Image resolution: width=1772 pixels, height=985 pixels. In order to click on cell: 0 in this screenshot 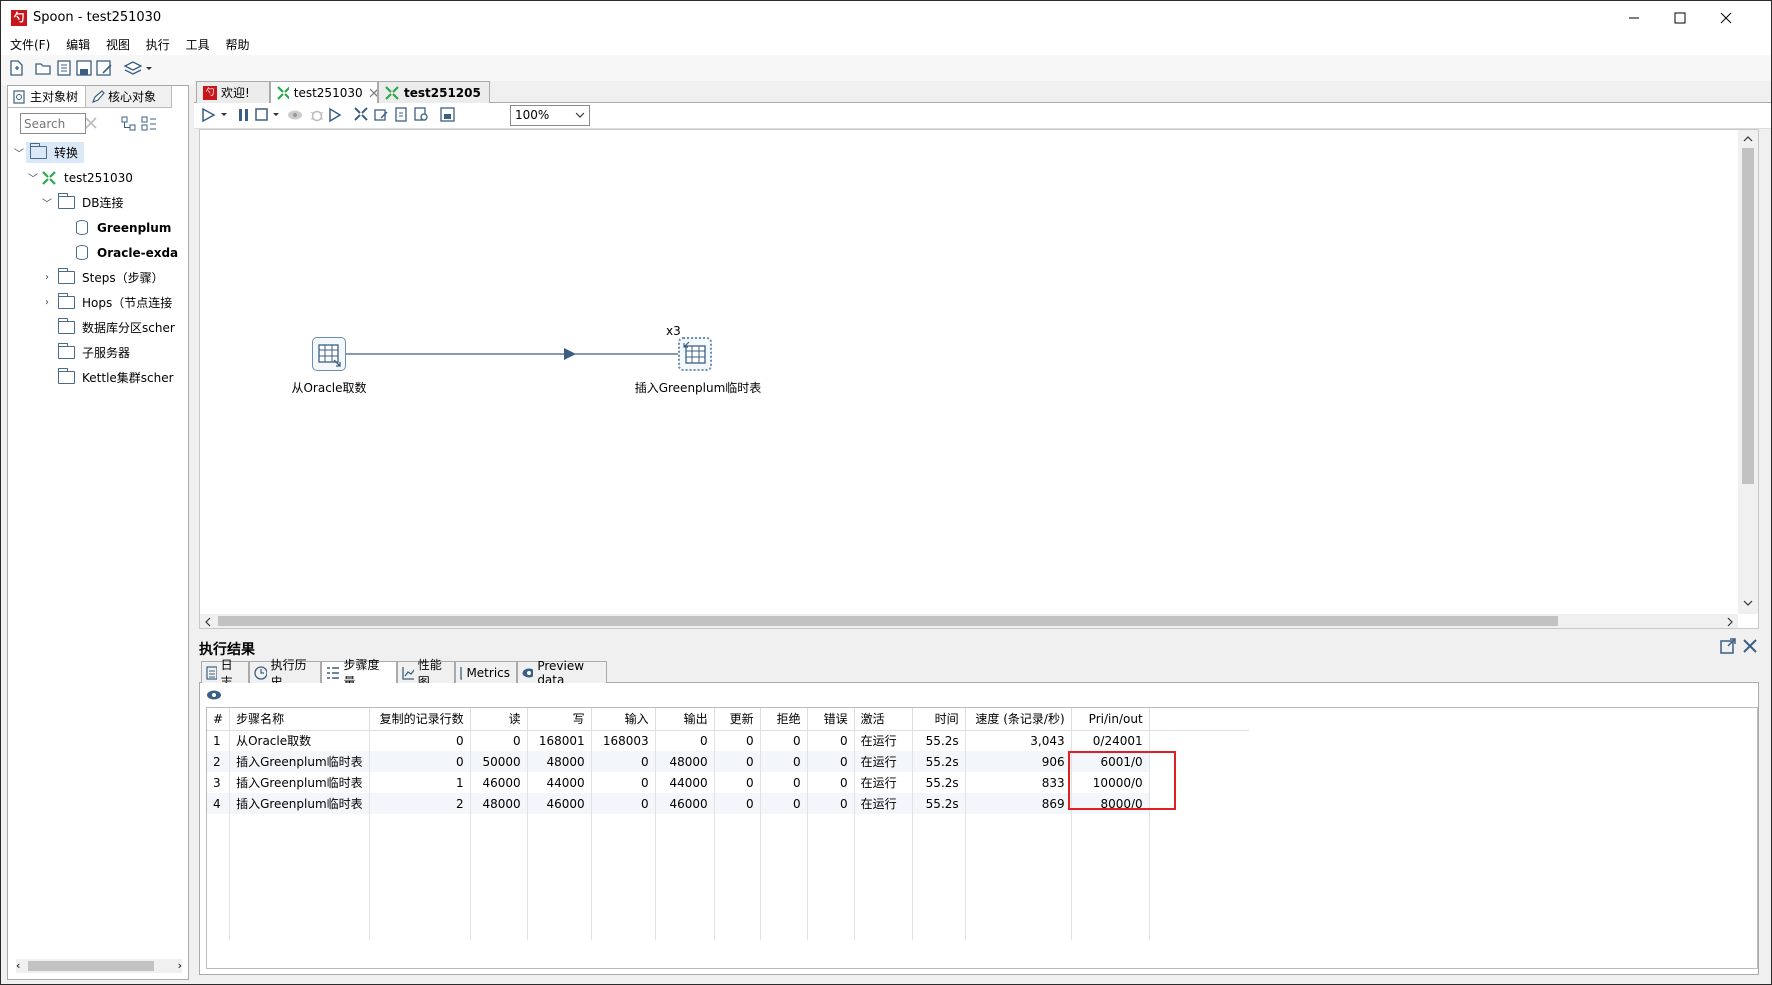, I will do `click(737, 761)`.